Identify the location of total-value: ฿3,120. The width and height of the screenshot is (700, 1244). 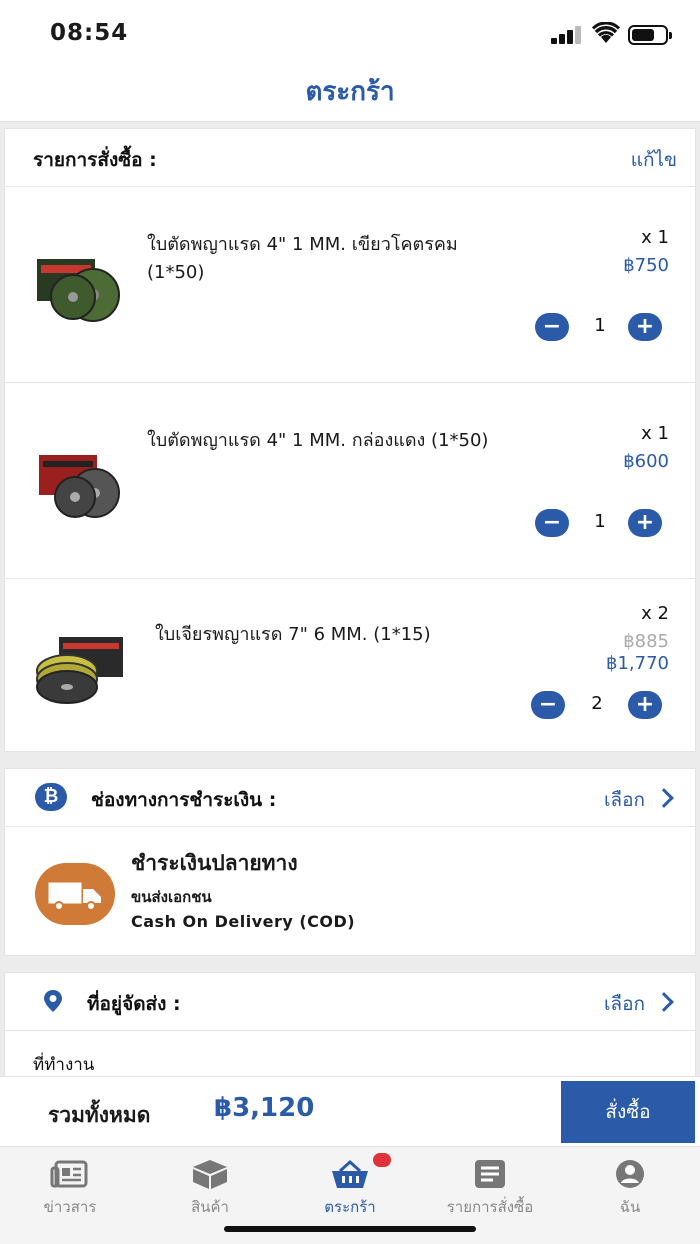
(264, 1108).